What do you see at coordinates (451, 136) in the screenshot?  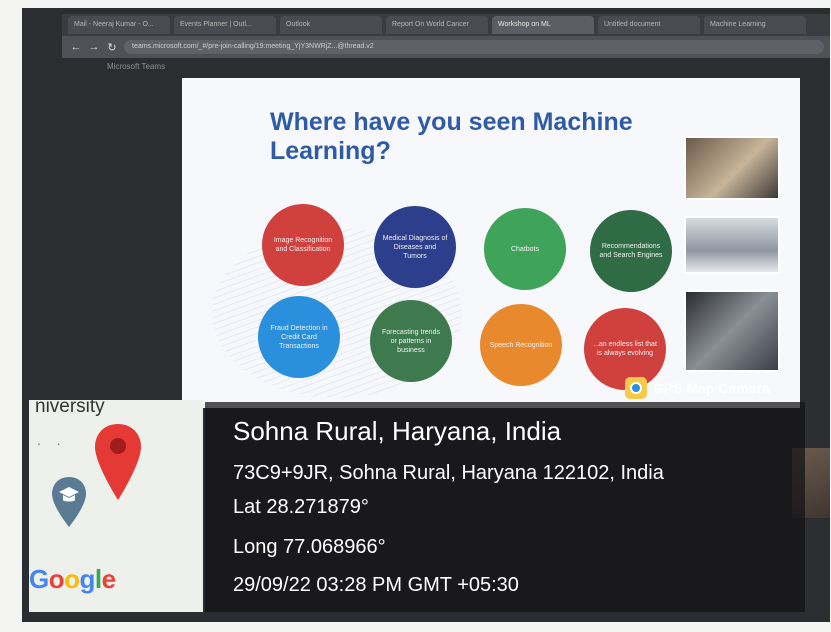 I see `slide-title: Where have you seen Machine Learning?` at bounding box center [451, 136].